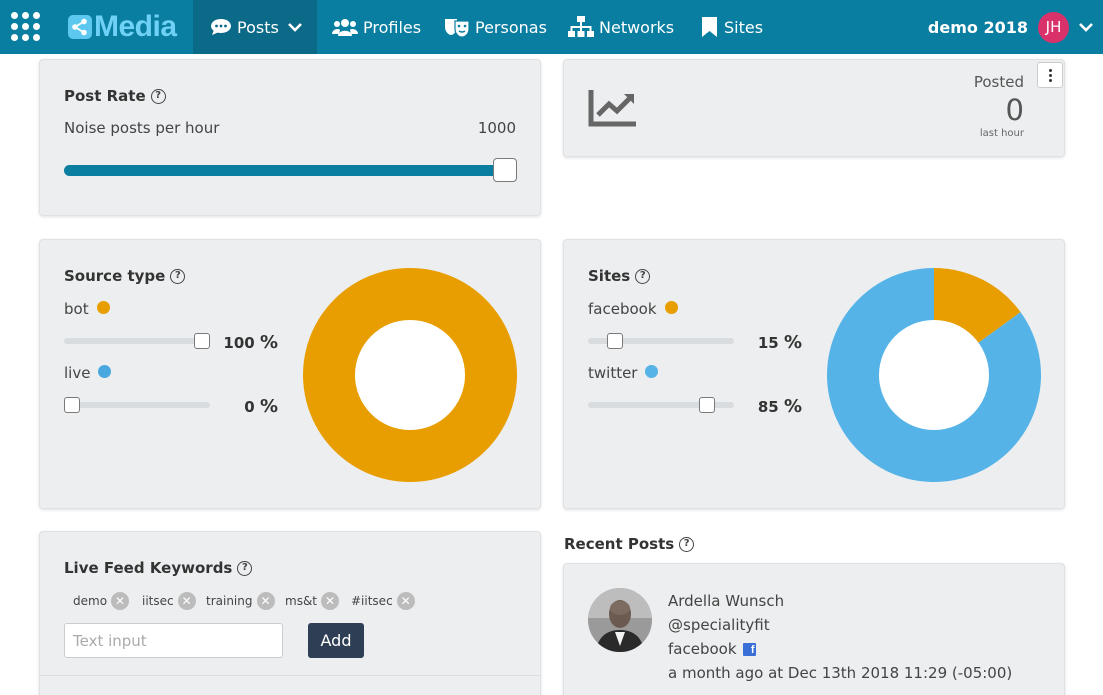  I want to click on source-bot-percent-value: 100, so click(239, 343).